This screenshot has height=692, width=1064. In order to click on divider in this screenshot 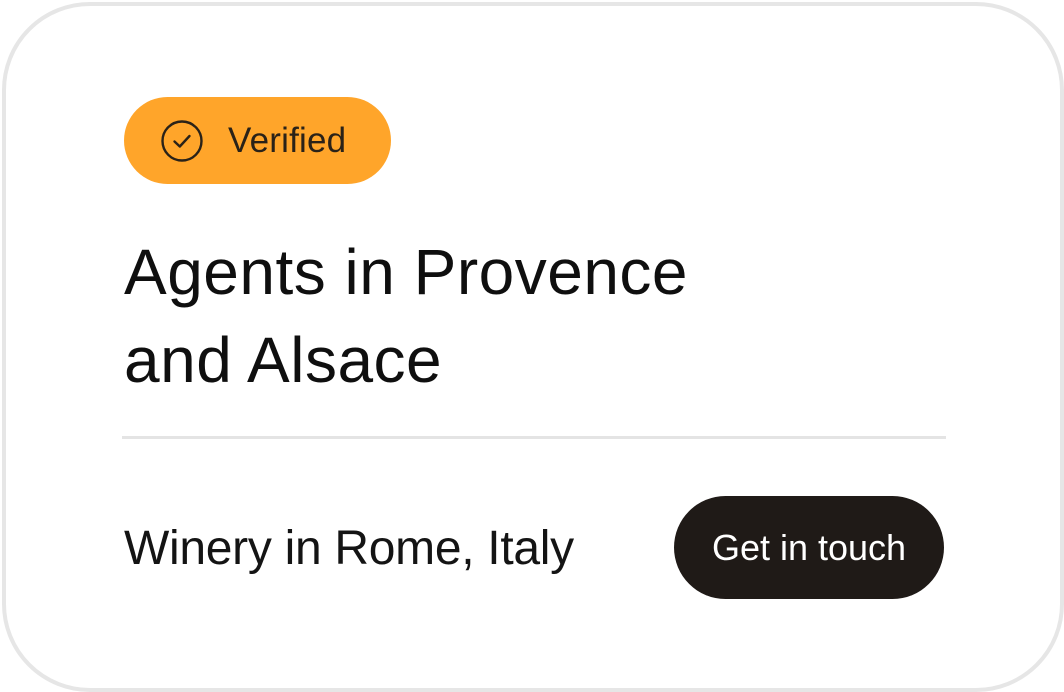, I will do `click(534, 437)`.